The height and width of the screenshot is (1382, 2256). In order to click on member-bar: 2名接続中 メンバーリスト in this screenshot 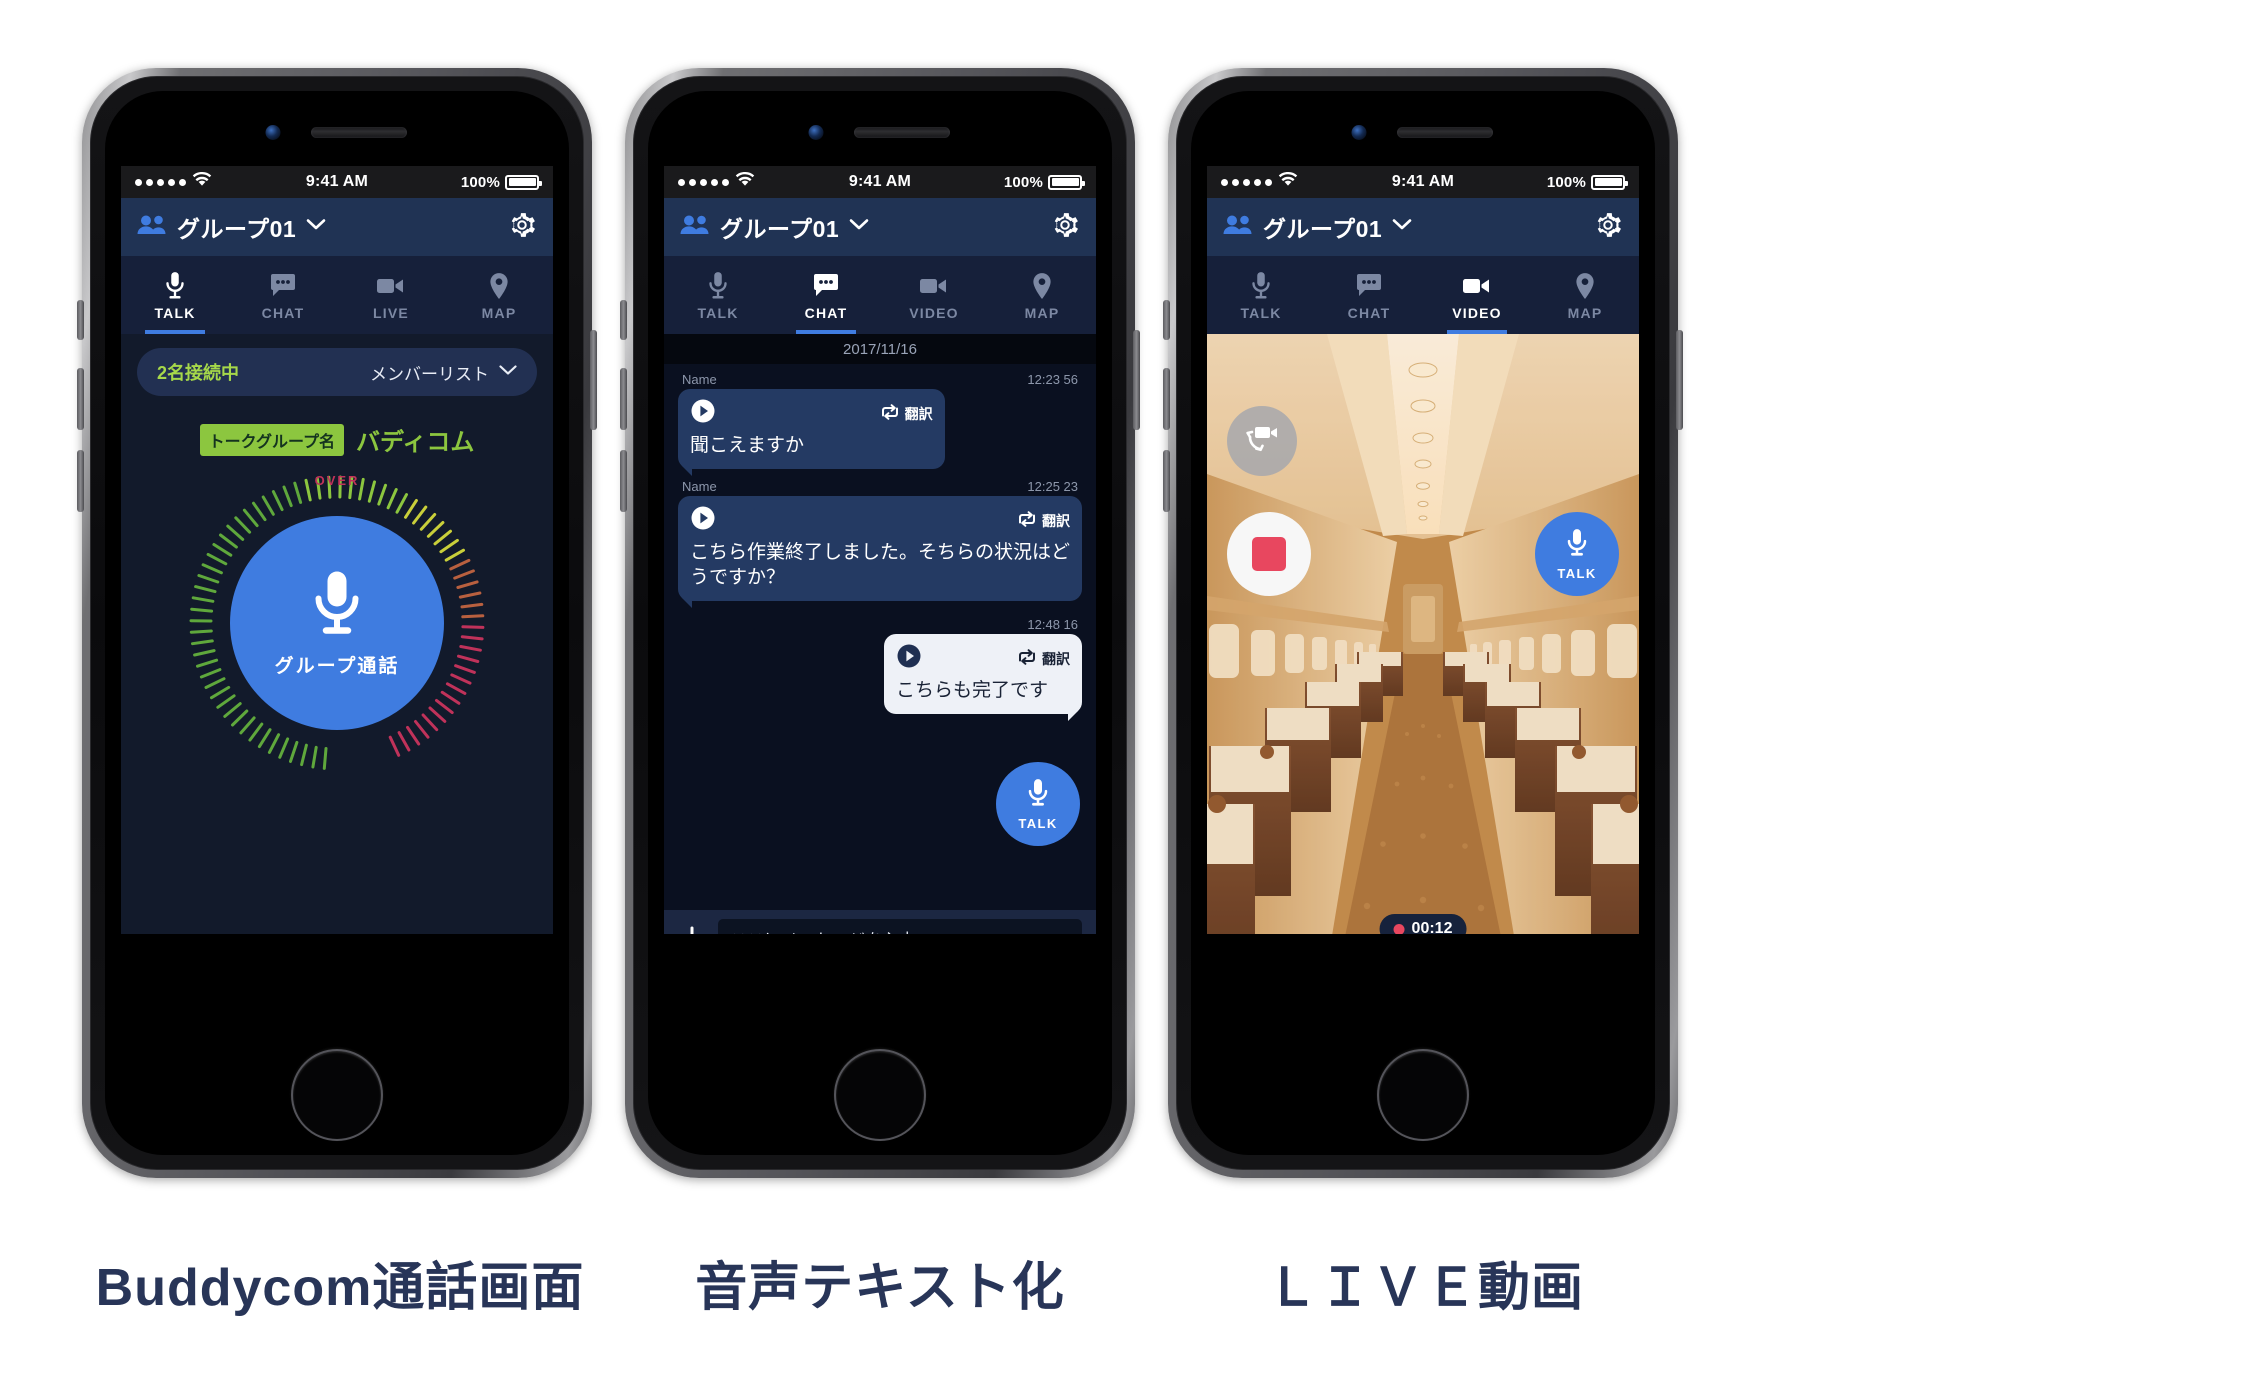, I will do `click(337, 372)`.